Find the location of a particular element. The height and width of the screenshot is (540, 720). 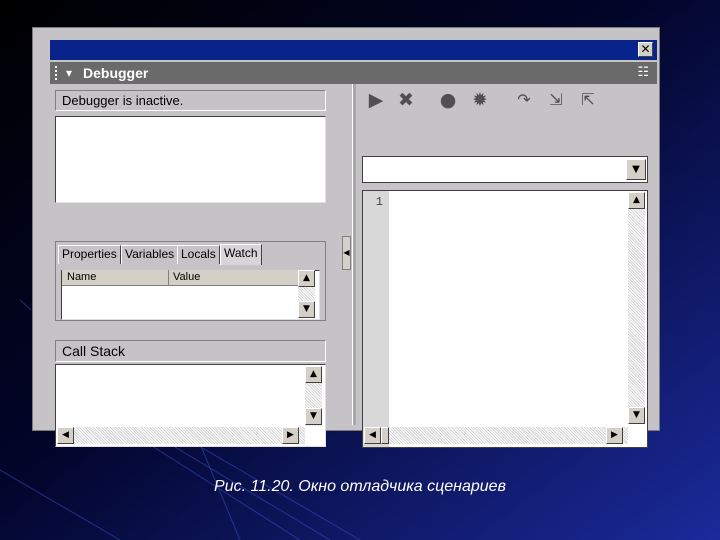

object-list is located at coordinates (190, 159).